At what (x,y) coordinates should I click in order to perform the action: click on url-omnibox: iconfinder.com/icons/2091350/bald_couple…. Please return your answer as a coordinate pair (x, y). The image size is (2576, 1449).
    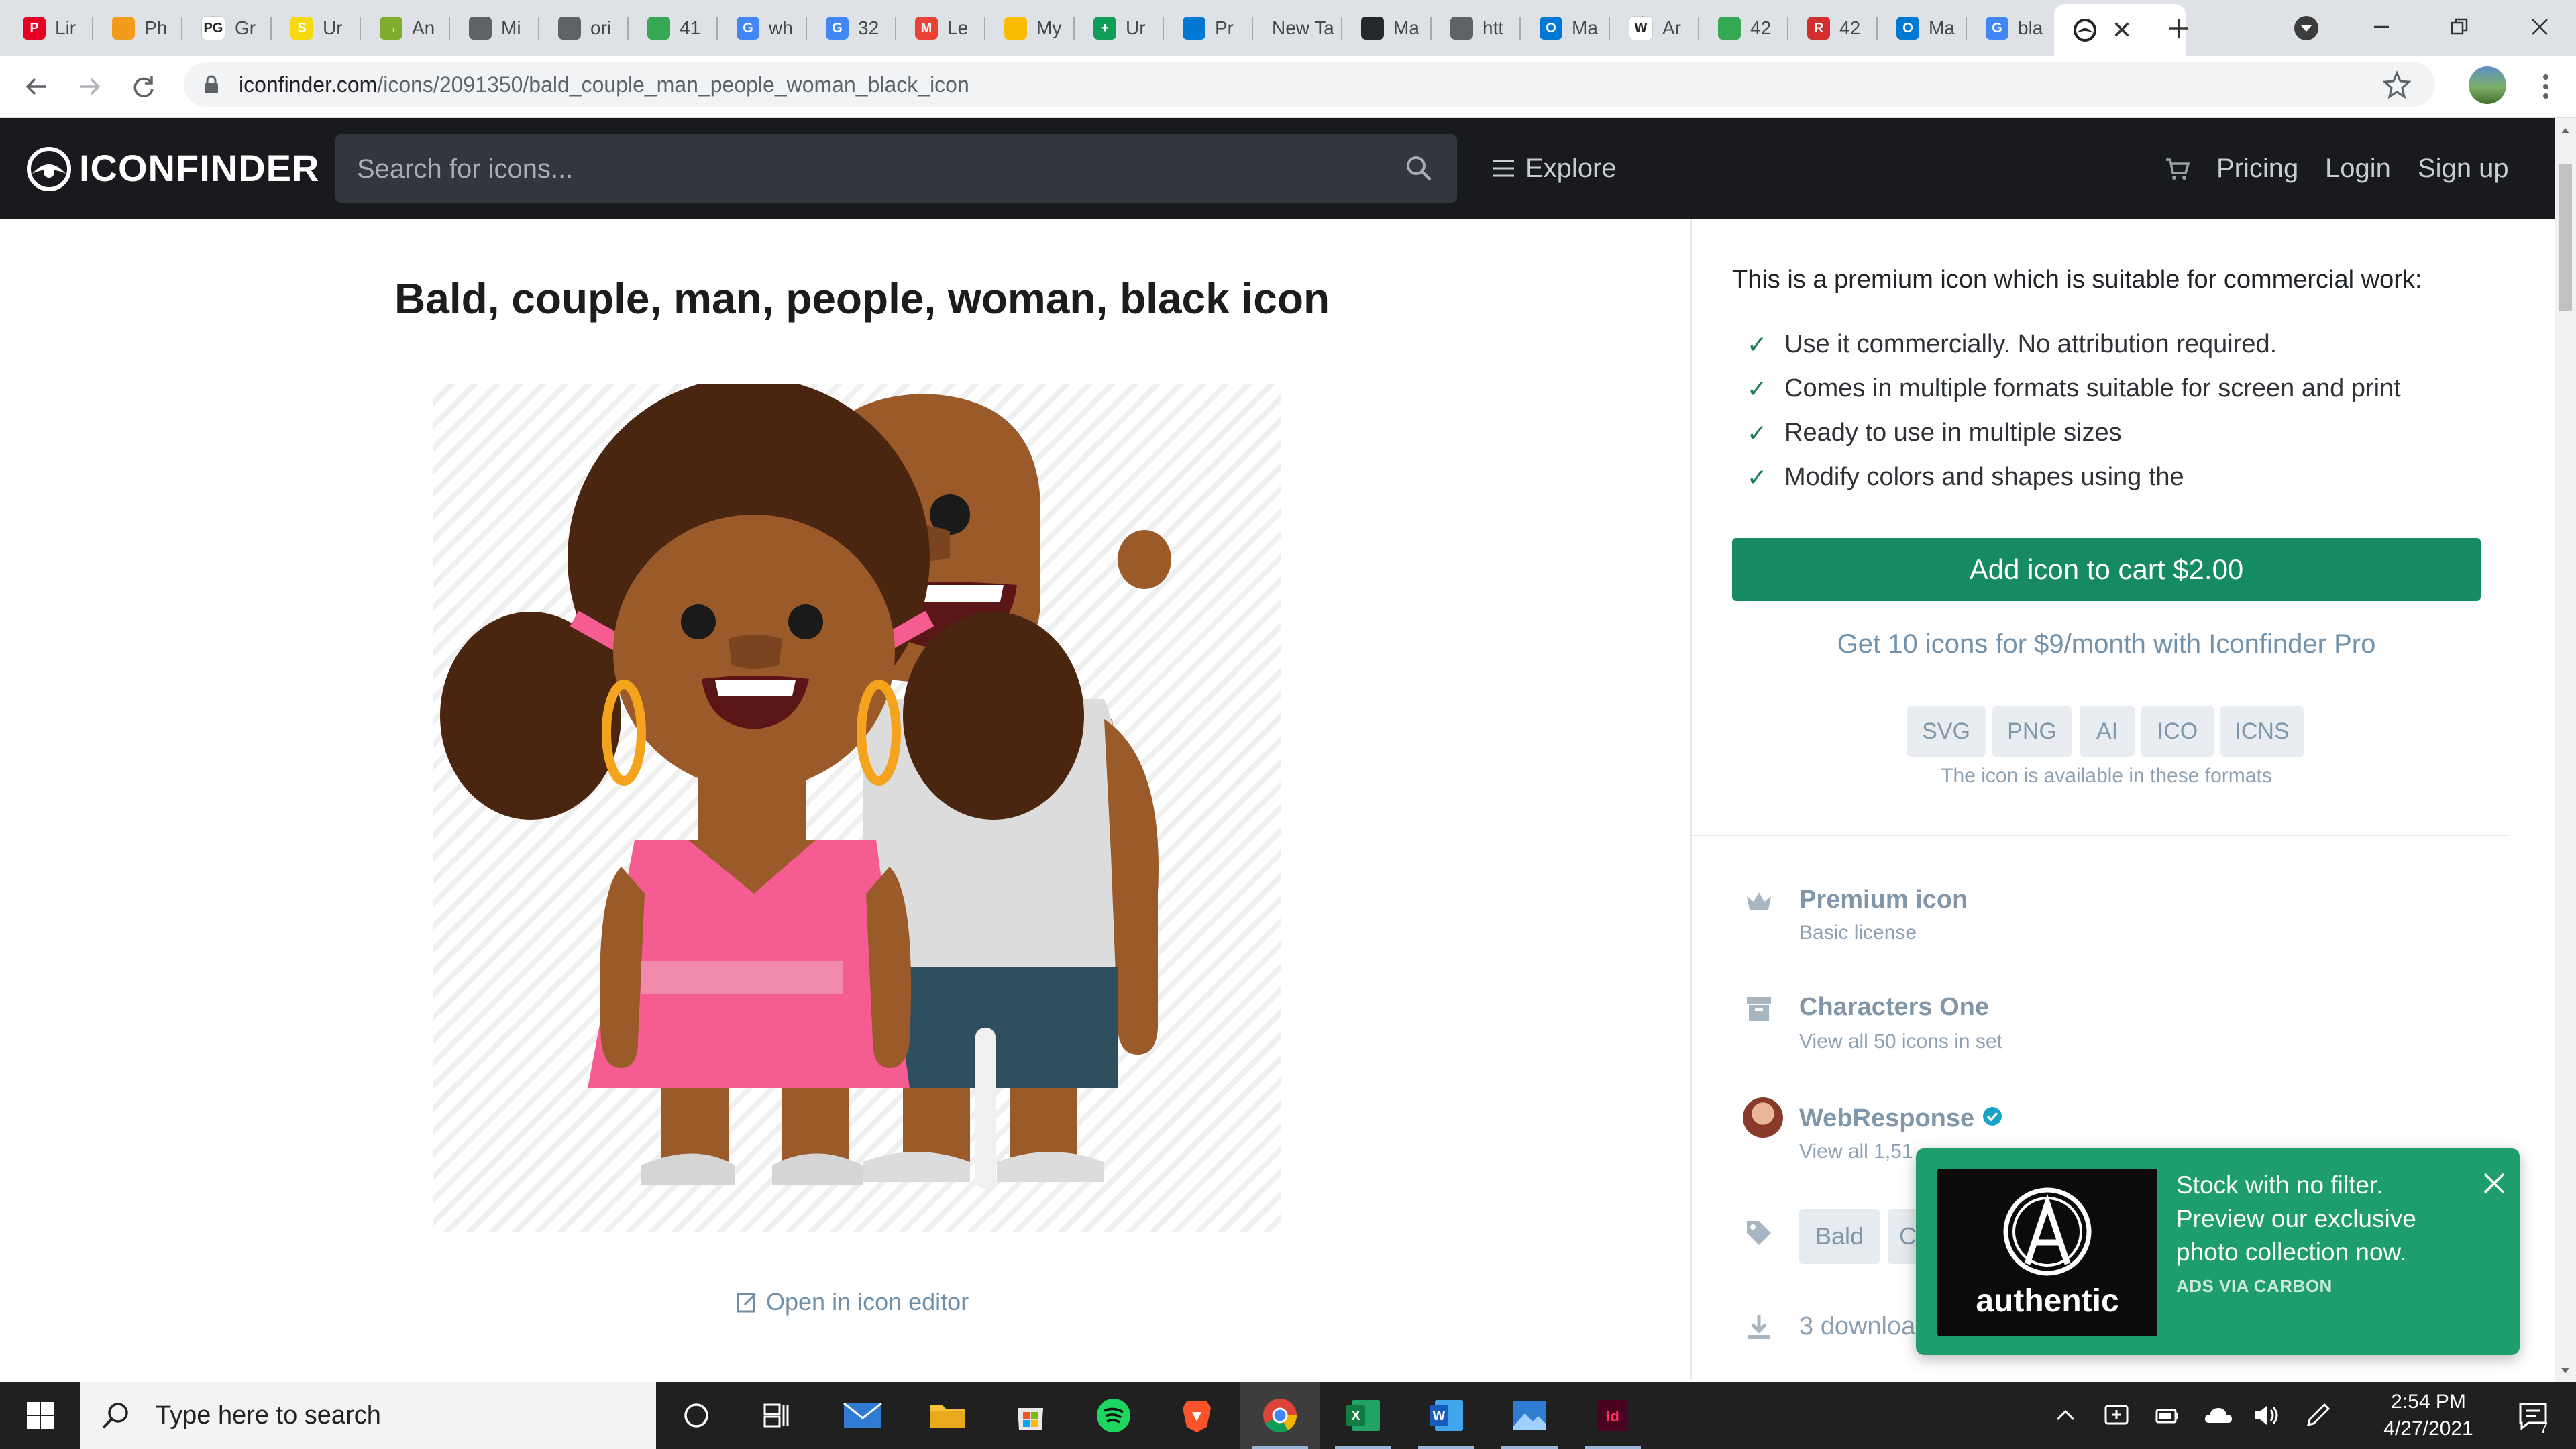
    Looking at the image, I should click on (1309, 84).